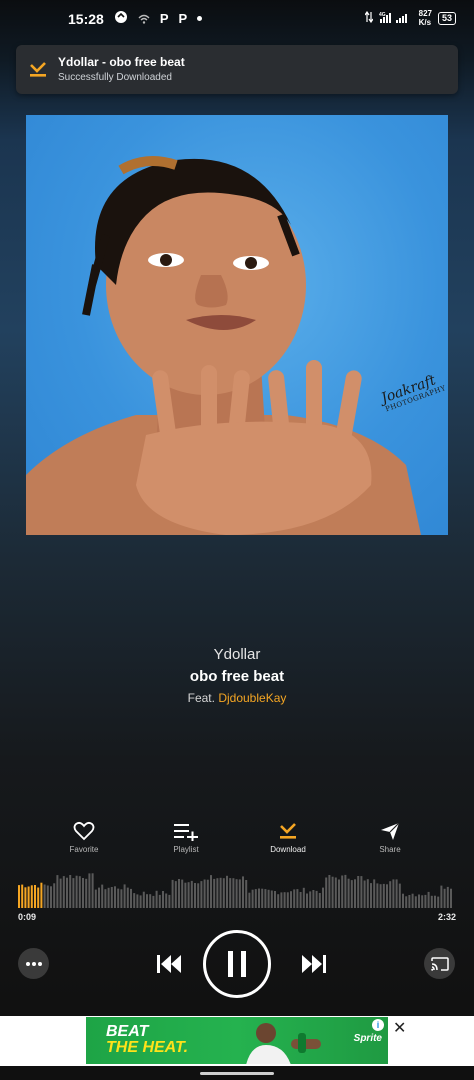  What do you see at coordinates (390, 837) in the screenshot?
I see `share-button: Share` at bounding box center [390, 837].